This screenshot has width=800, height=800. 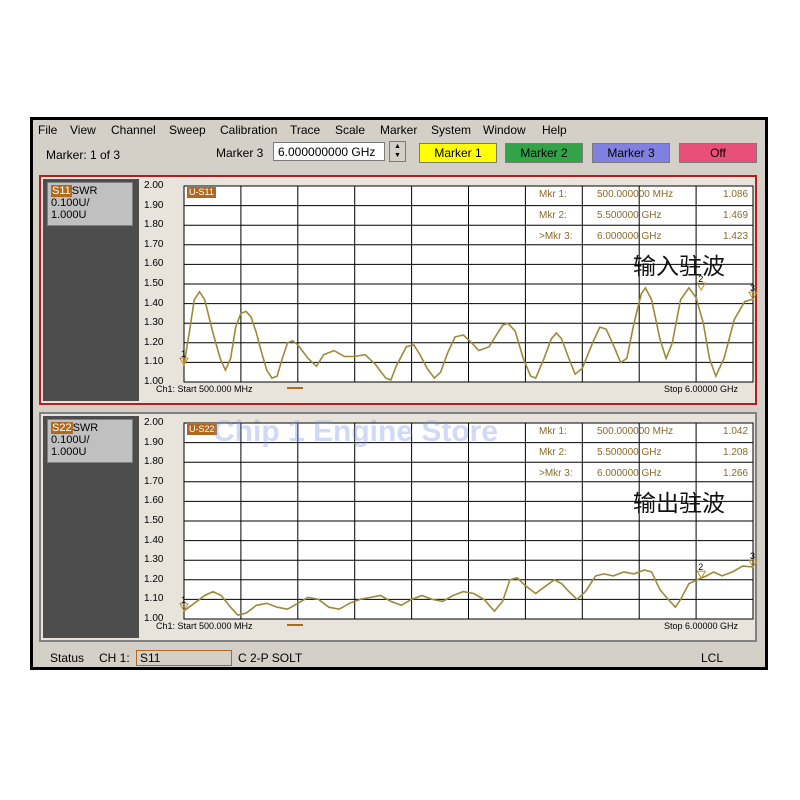 I want to click on s11-parameter-box: S11SWR 0.100U/ 1.000U, so click(x=90, y=204).